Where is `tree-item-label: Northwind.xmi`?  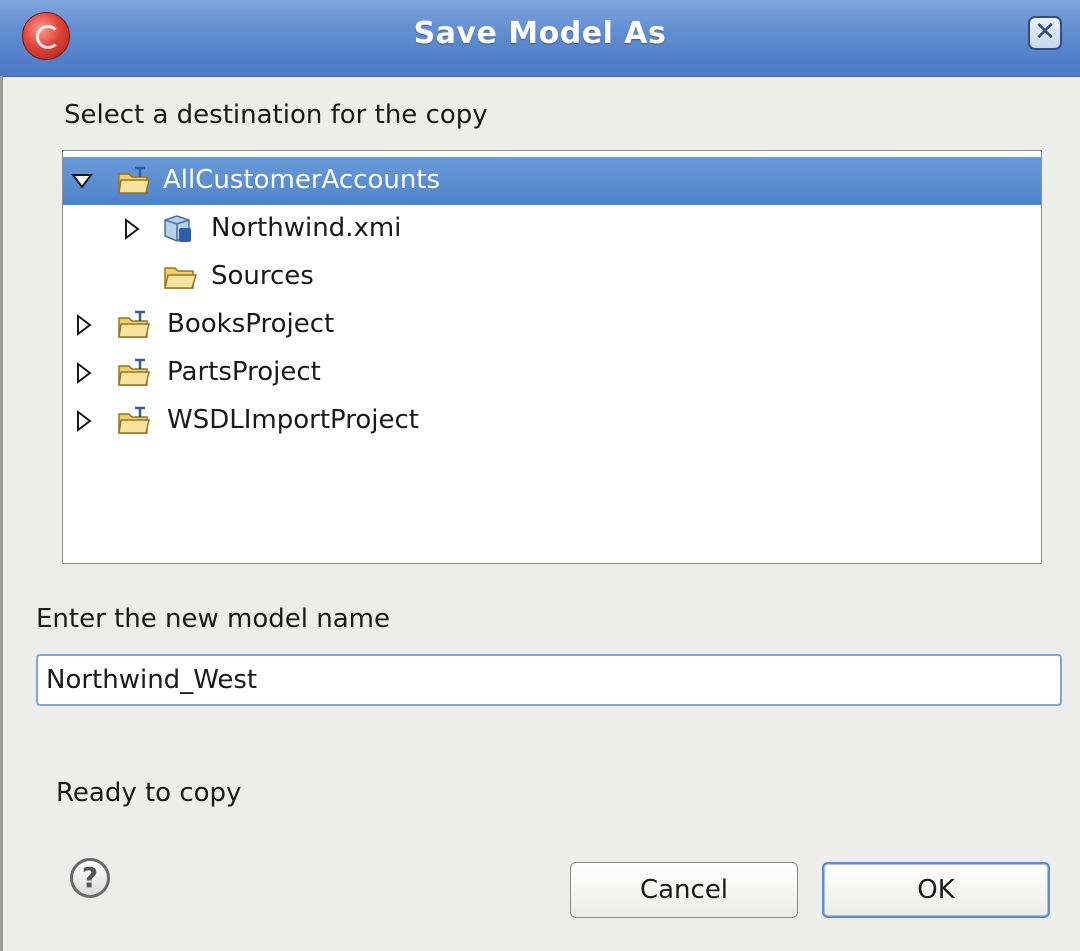
tree-item-label: Northwind.xmi is located at coordinates (306, 228).